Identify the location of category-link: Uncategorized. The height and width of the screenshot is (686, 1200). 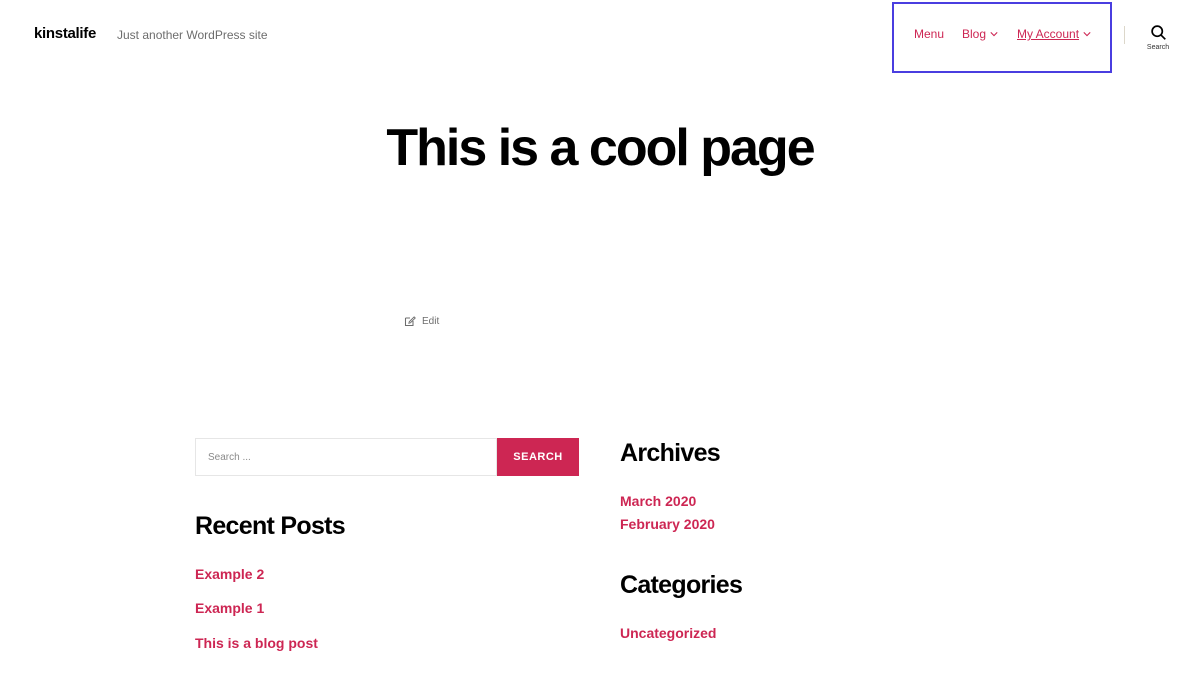
(668, 633).